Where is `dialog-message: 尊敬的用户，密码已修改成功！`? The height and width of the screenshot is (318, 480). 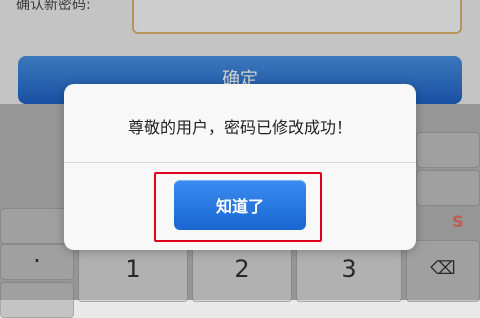
dialog-message: 尊敬的用户，密码已修改成功！ is located at coordinates (239, 127).